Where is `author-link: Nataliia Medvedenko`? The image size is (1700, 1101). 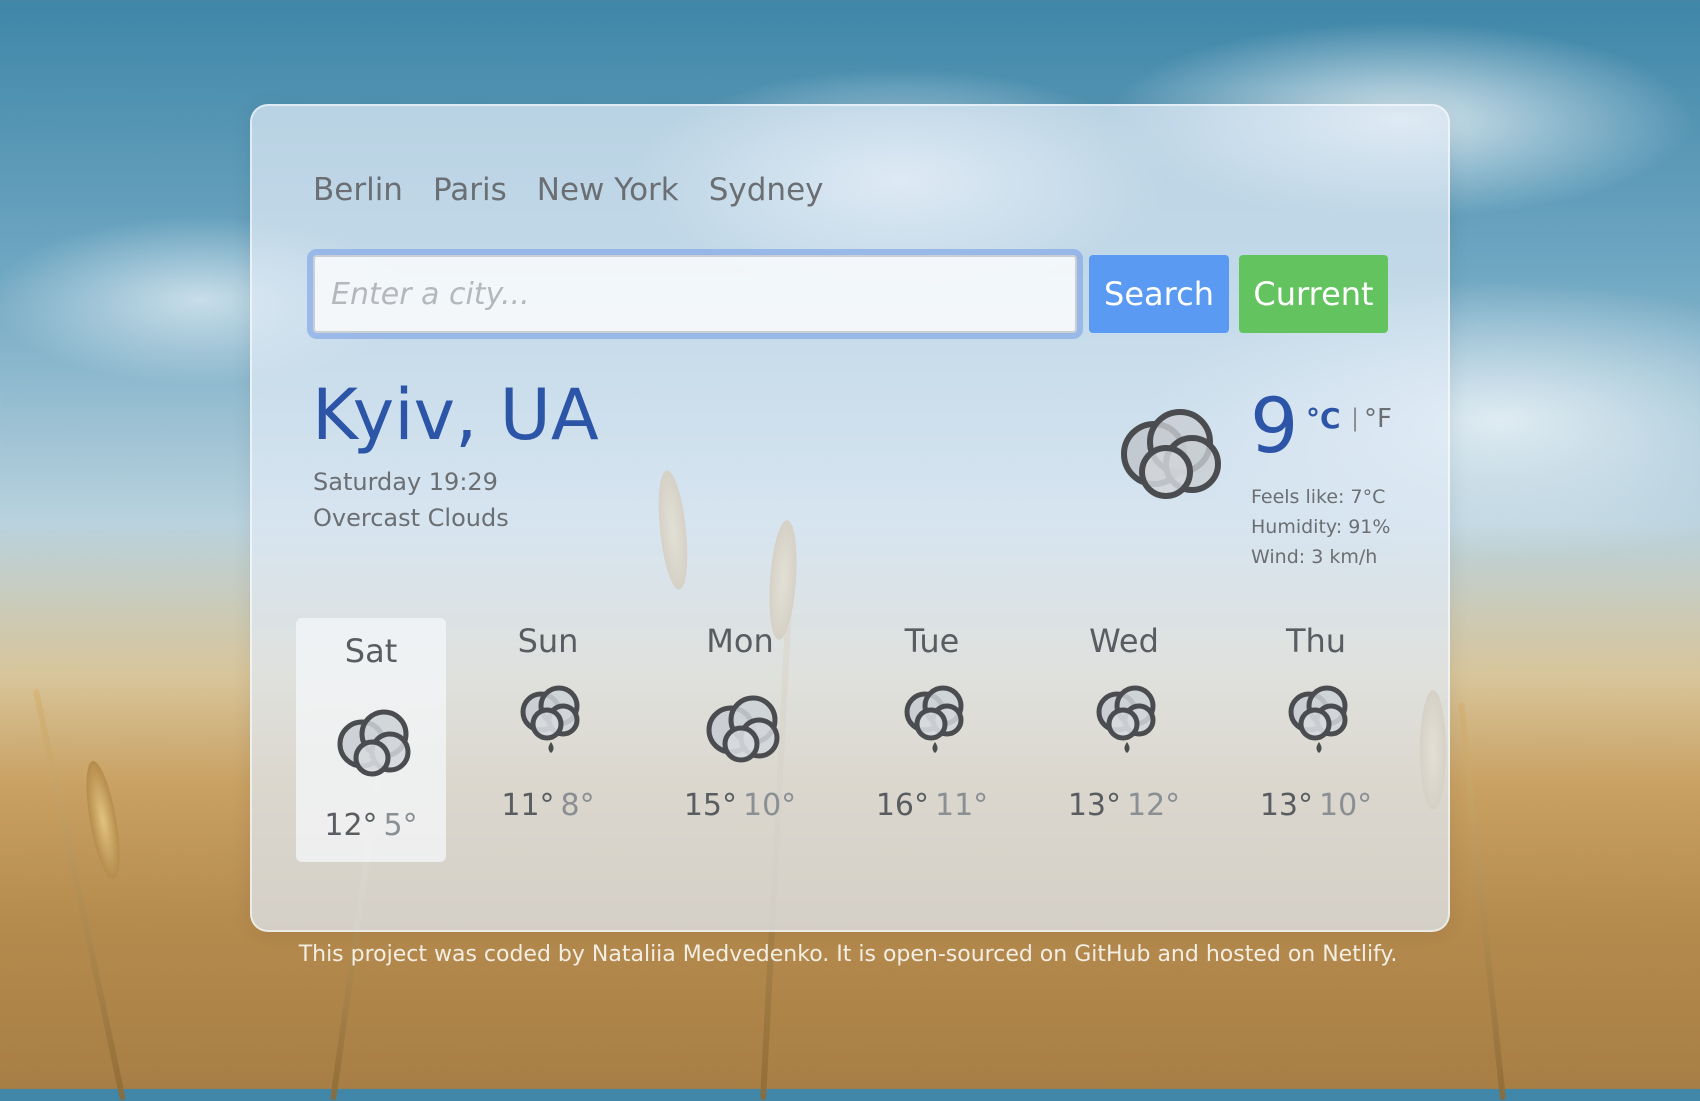 author-link: Nataliia Medvedenko is located at coordinates (707, 954).